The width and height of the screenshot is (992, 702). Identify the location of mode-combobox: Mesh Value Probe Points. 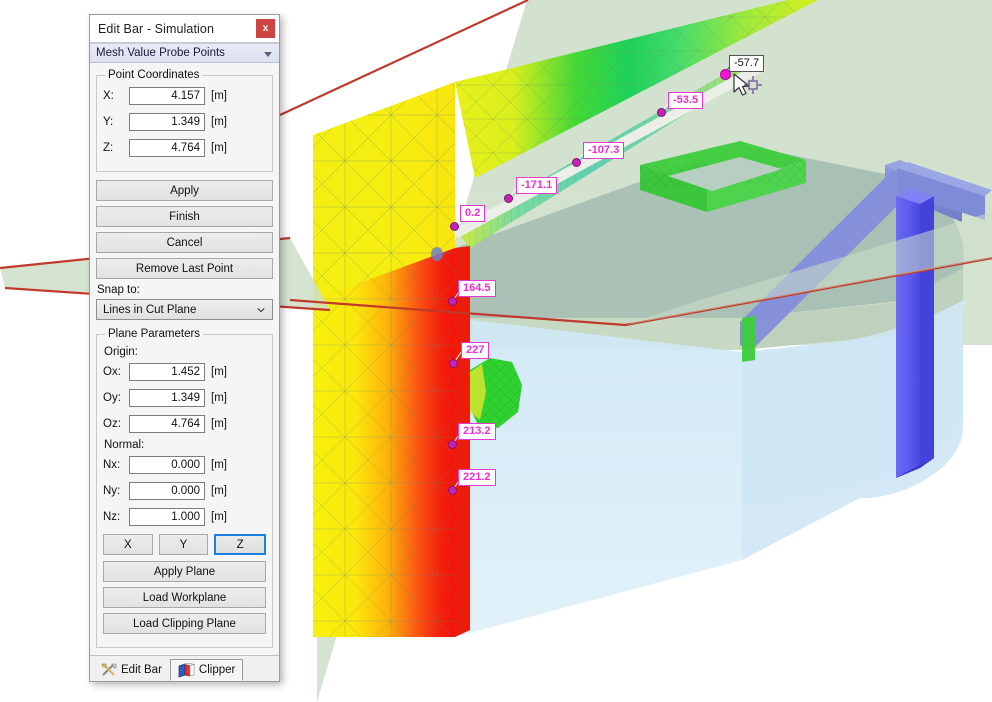
(184, 53).